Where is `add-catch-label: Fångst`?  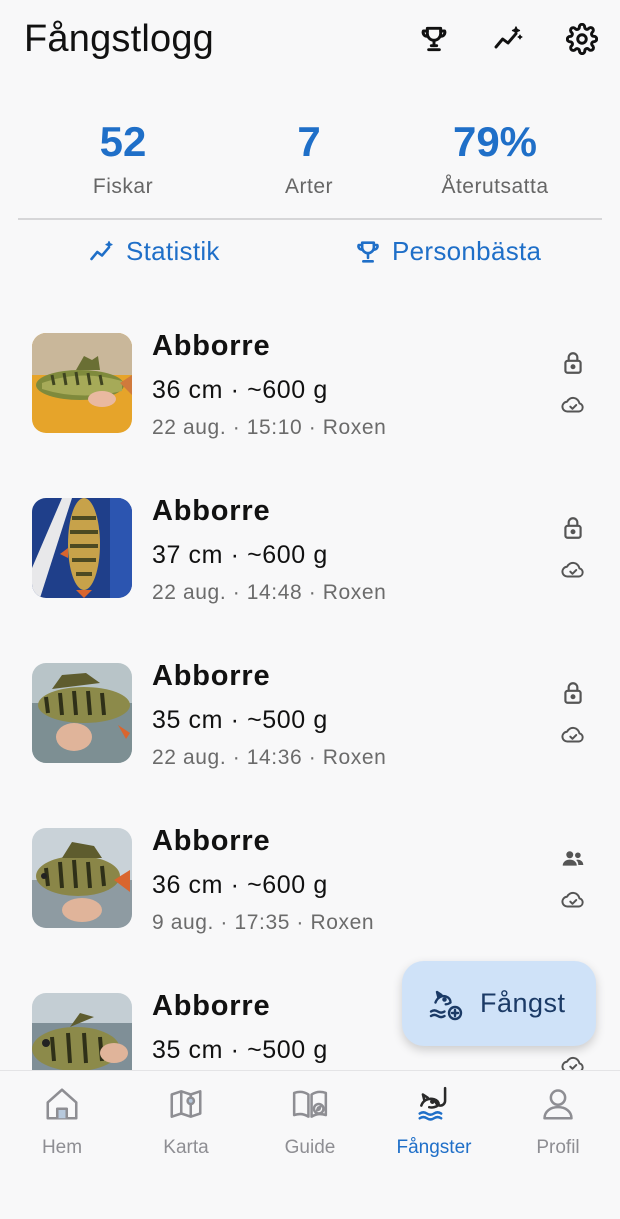
add-catch-label: Fångst is located at coordinates (523, 1003).